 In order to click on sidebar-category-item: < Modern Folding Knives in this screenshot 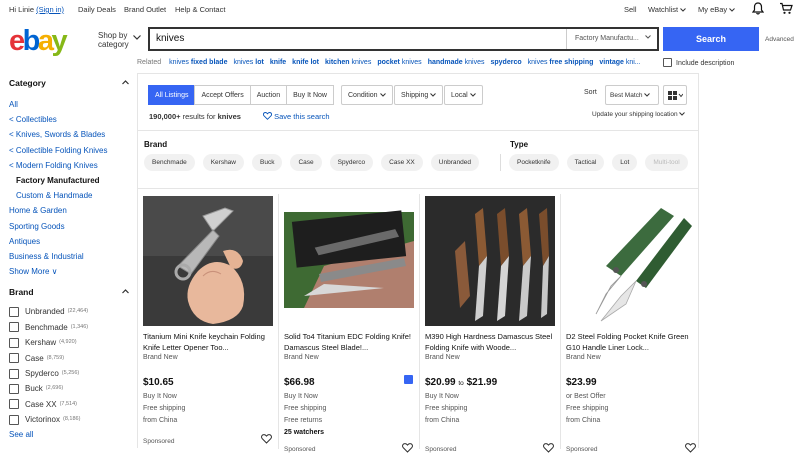, I will do `click(69, 165)`.